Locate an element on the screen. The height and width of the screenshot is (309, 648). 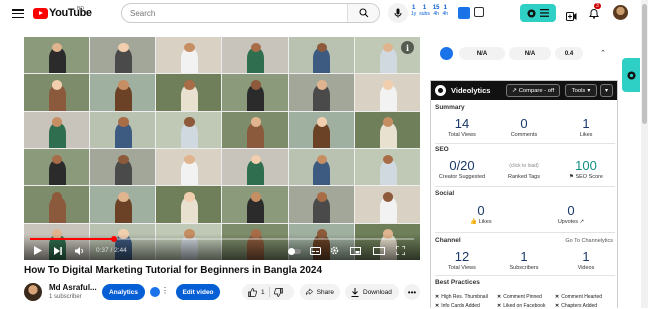
youtube-logo-text: YouTube is located at coordinates (70, 13).